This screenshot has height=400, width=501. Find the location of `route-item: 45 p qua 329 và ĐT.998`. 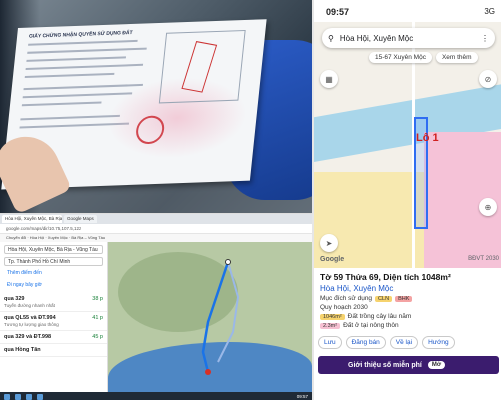

route-item: 45 p qua 329 và ĐT.998 is located at coordinates (53, 337).